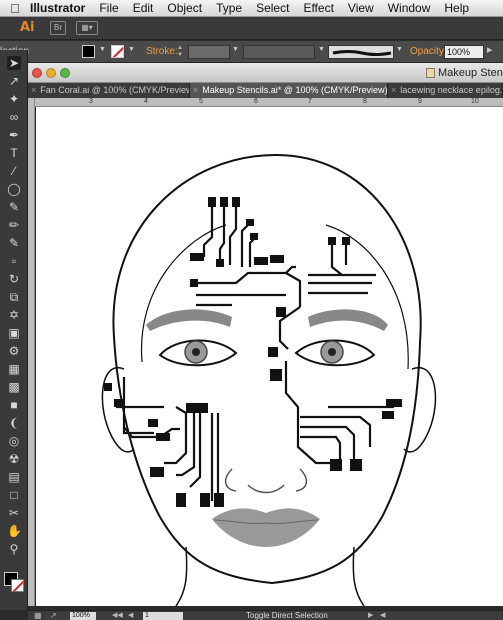  I want to click on ruler-tick: 5, so click(201, 101).